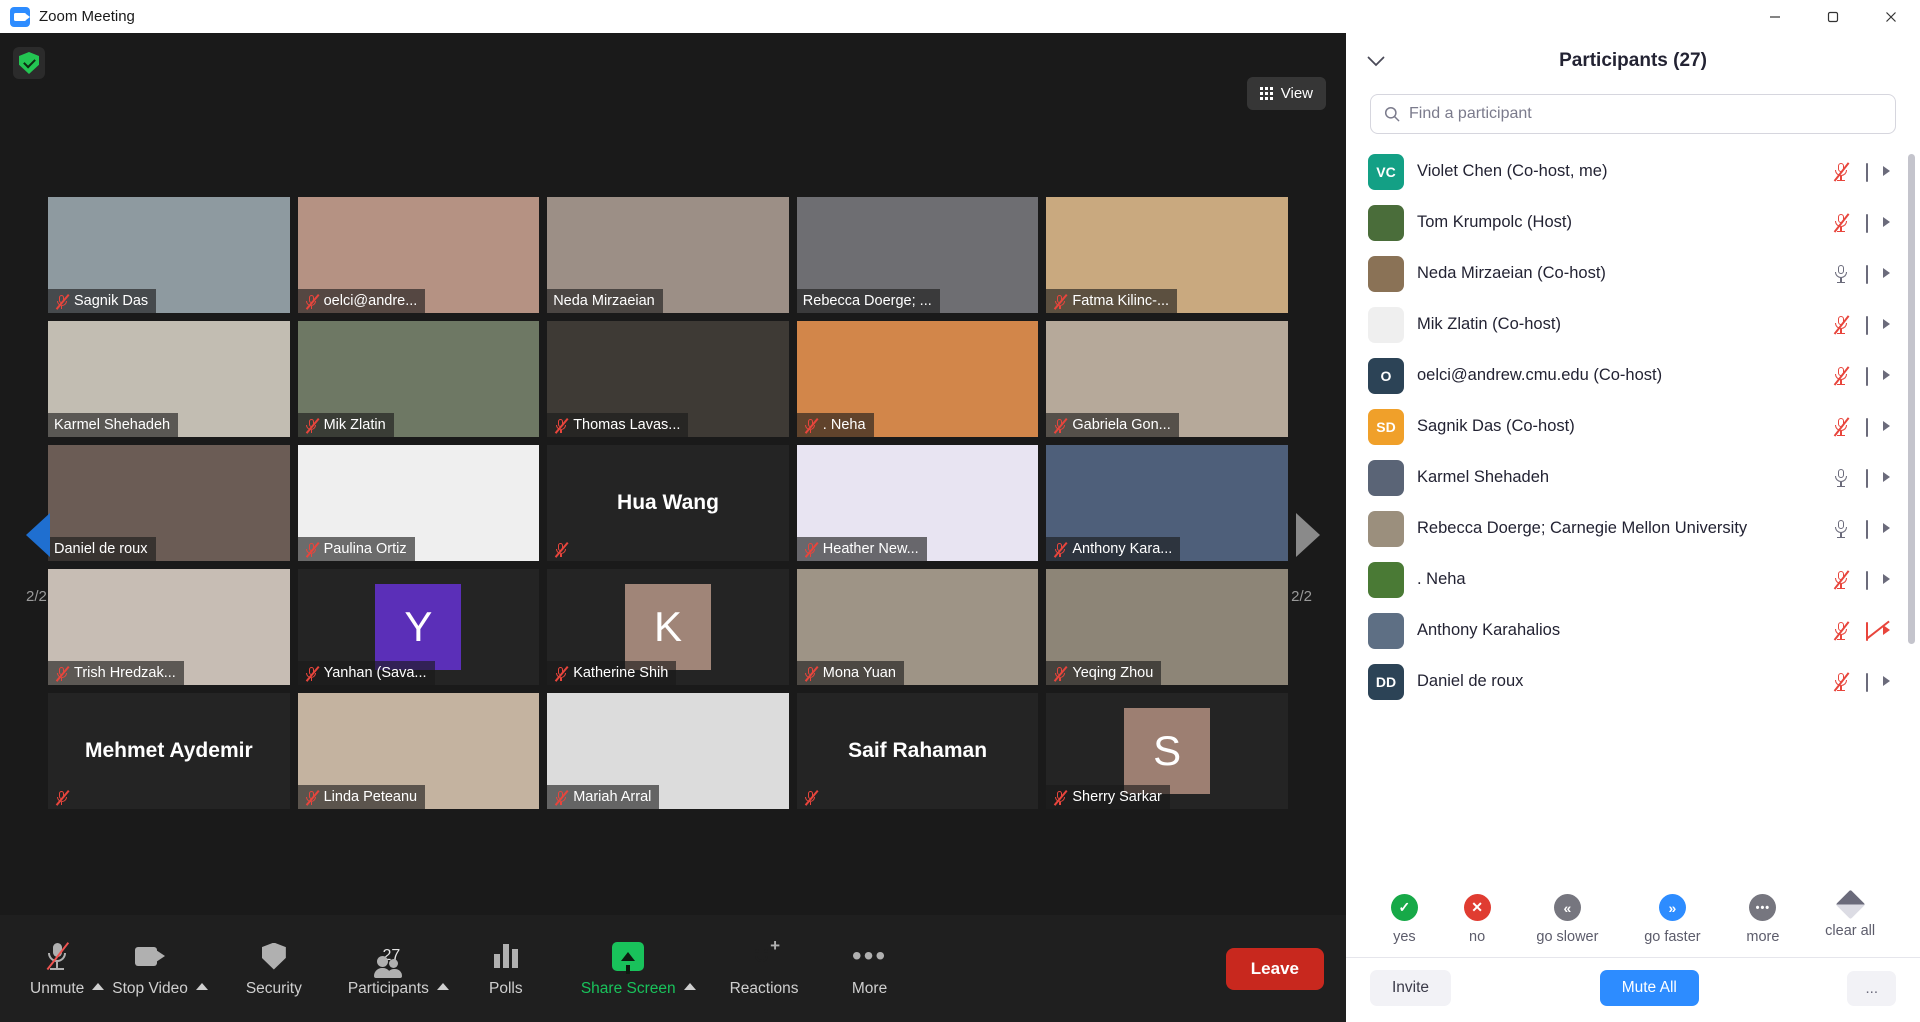 Image resolution: width=1920 pixels, height=1022 pixels. What do you see at coordinates (98, 986) in the screenshot?
I see `audio-options-caret` at bounding box center [98, 986].